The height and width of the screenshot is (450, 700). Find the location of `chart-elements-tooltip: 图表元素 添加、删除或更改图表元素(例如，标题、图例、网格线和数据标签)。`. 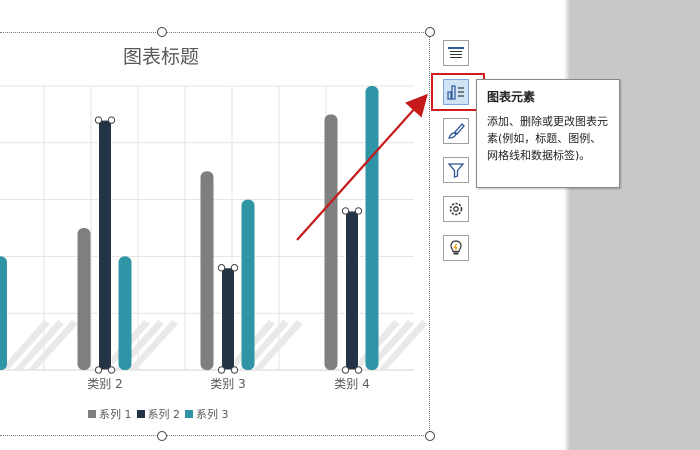

chart-elements-tooltip: 图表元素 添加、删除或更改图表元素(例如，标题、图例、网格线和数据标签)。 is located at coordinates (548, 133).